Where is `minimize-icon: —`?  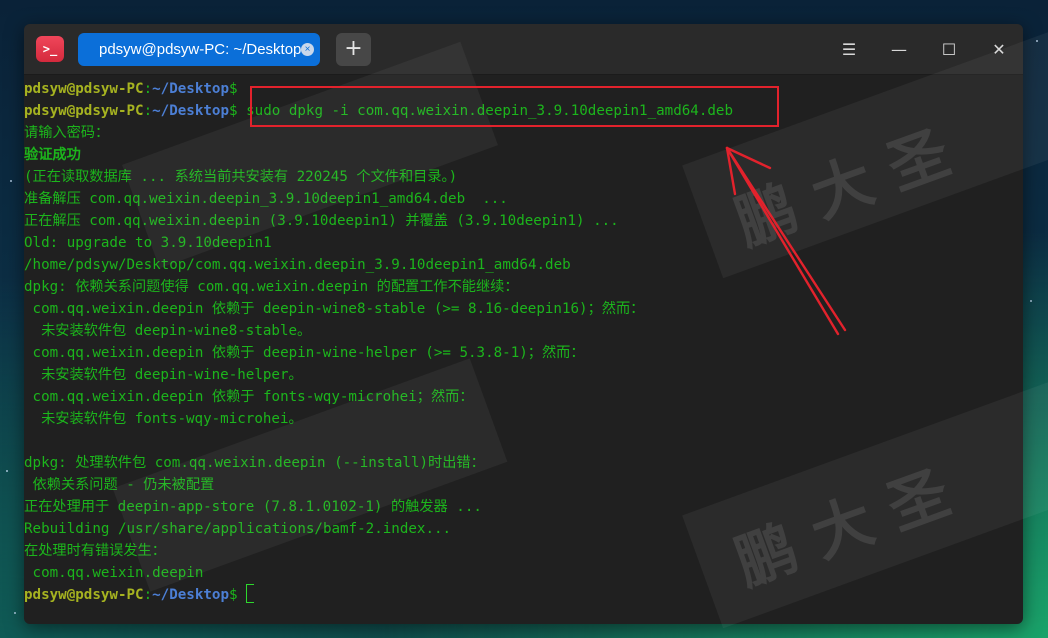 minimize-icon: — is located at coordinates (899, 50).